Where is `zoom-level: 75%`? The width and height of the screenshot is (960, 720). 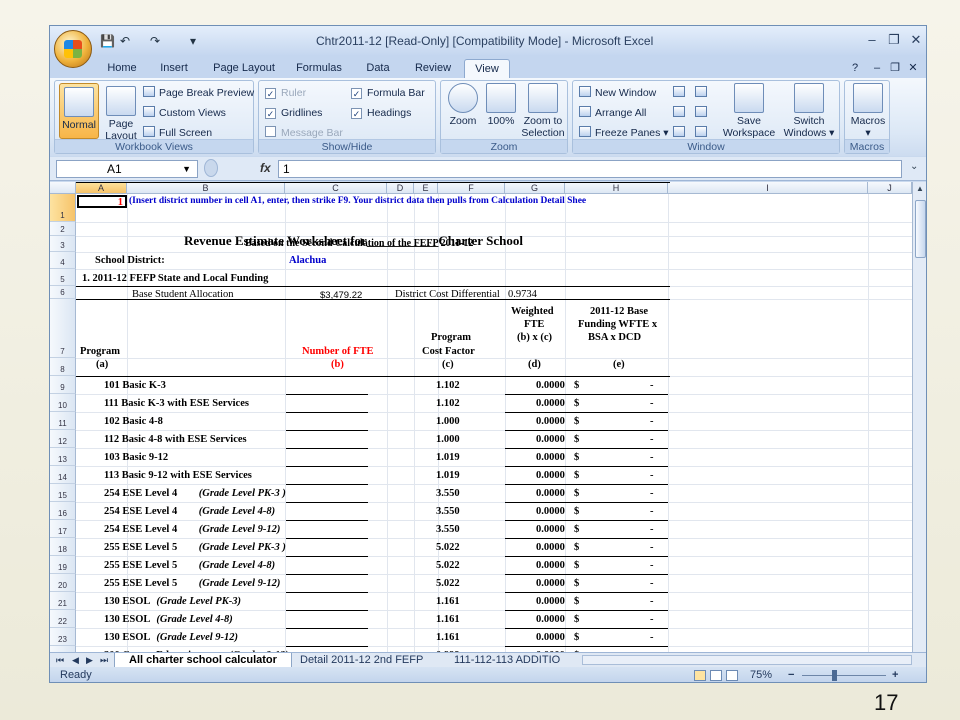
zoom-level: 75% is located at coordinates (761, 674).